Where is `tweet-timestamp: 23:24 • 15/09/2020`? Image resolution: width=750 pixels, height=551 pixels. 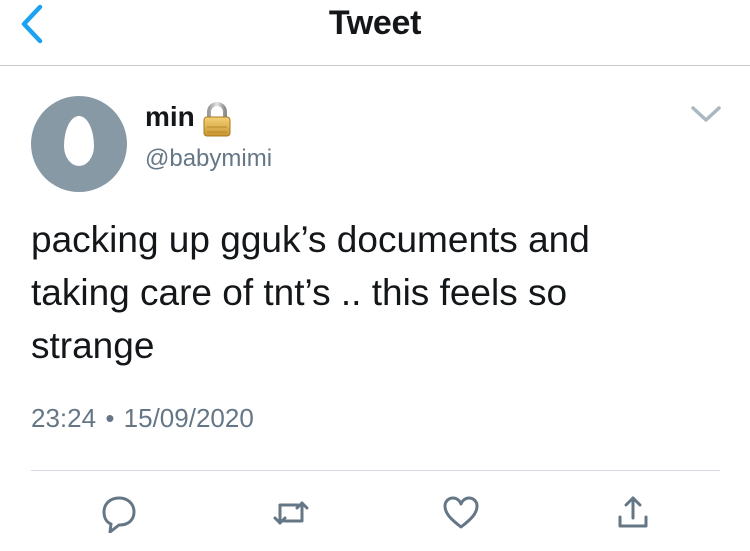
tweet-timestamp: 23:24 • 15/09/2020 is located at coordinates (142, 418).